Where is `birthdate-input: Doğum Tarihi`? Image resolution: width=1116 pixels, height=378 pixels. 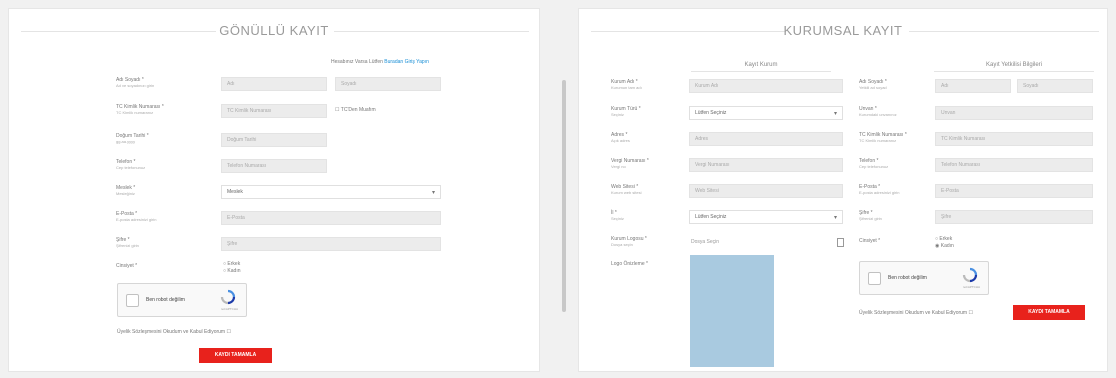 birthdate-input: Doğum Tarihi is located at coordinates (274, 140).